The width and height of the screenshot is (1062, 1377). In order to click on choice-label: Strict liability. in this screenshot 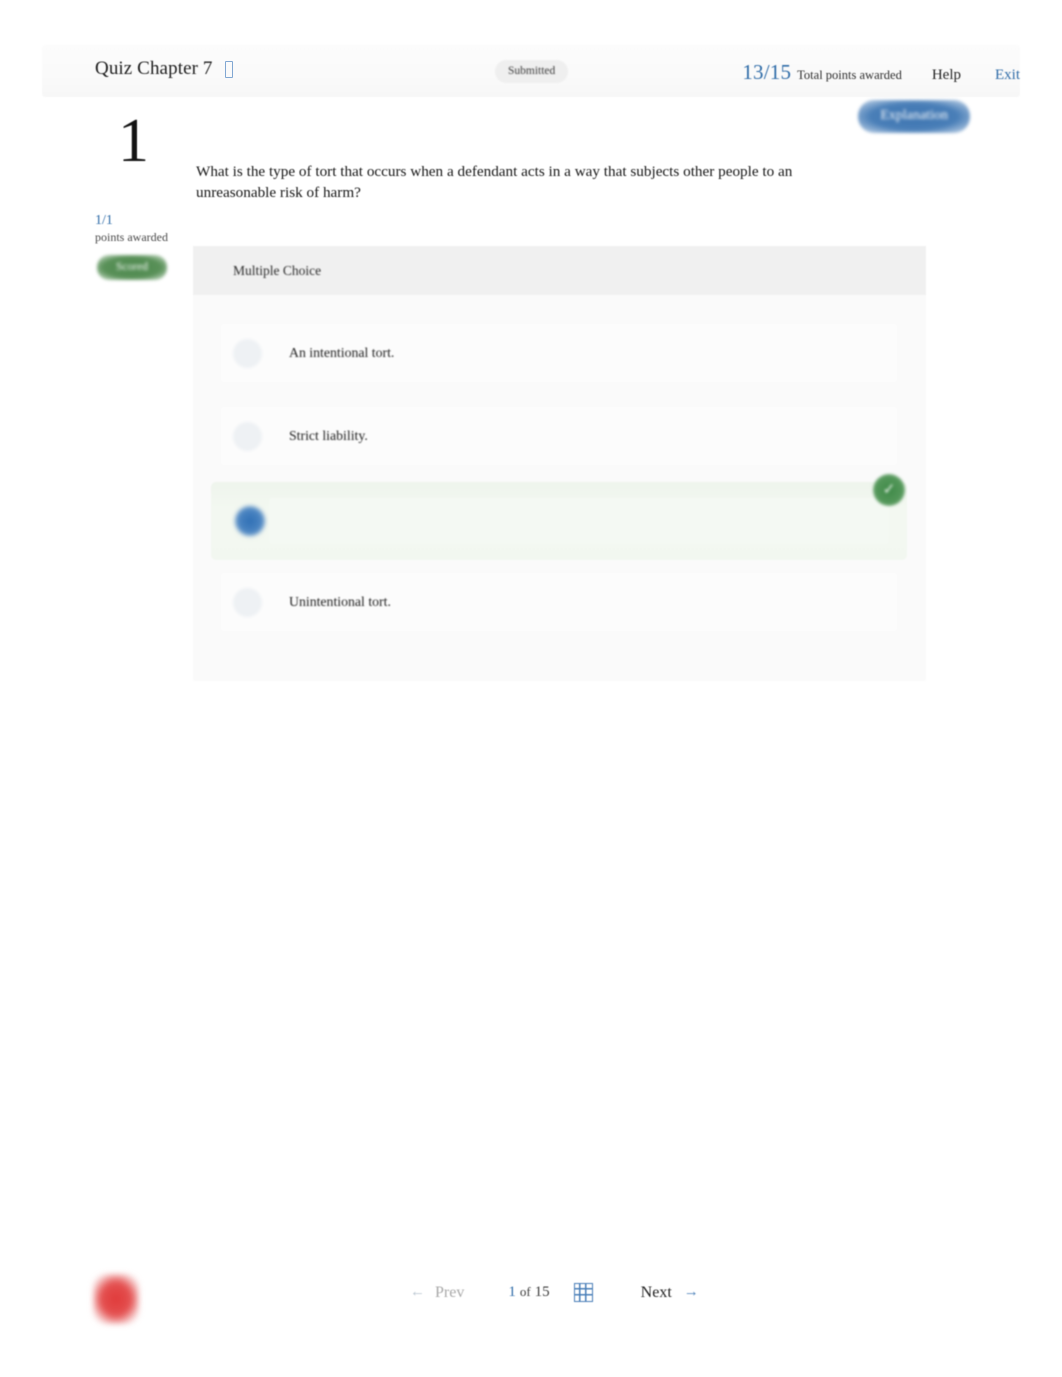, I will do `click(328, 435)`.